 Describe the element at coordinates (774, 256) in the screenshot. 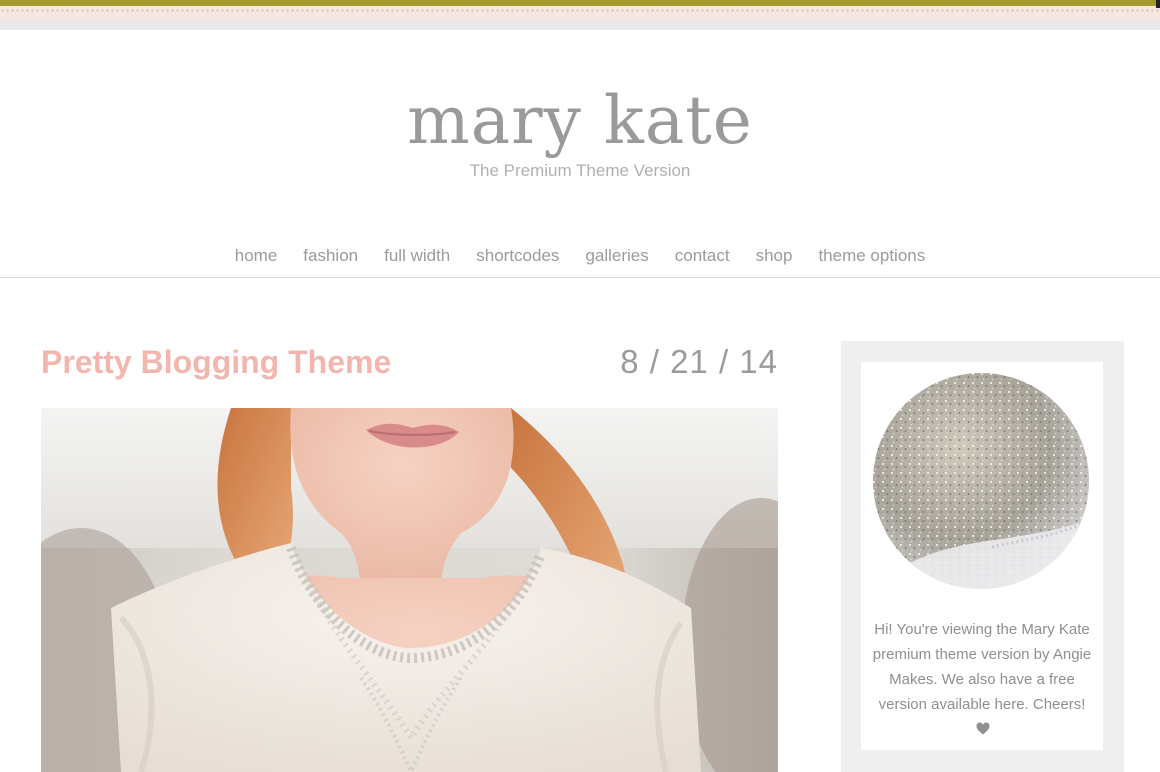

I see `nav-item-shop: shop` at that location.